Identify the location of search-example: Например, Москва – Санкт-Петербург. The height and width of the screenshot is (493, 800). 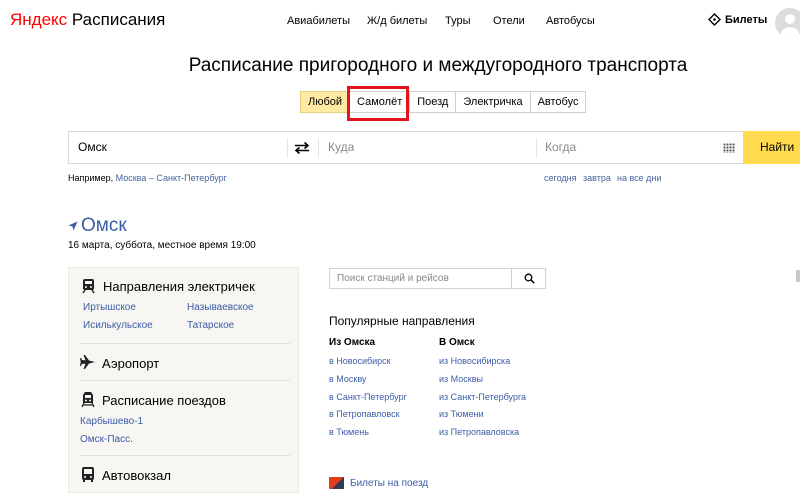
(147, 178).